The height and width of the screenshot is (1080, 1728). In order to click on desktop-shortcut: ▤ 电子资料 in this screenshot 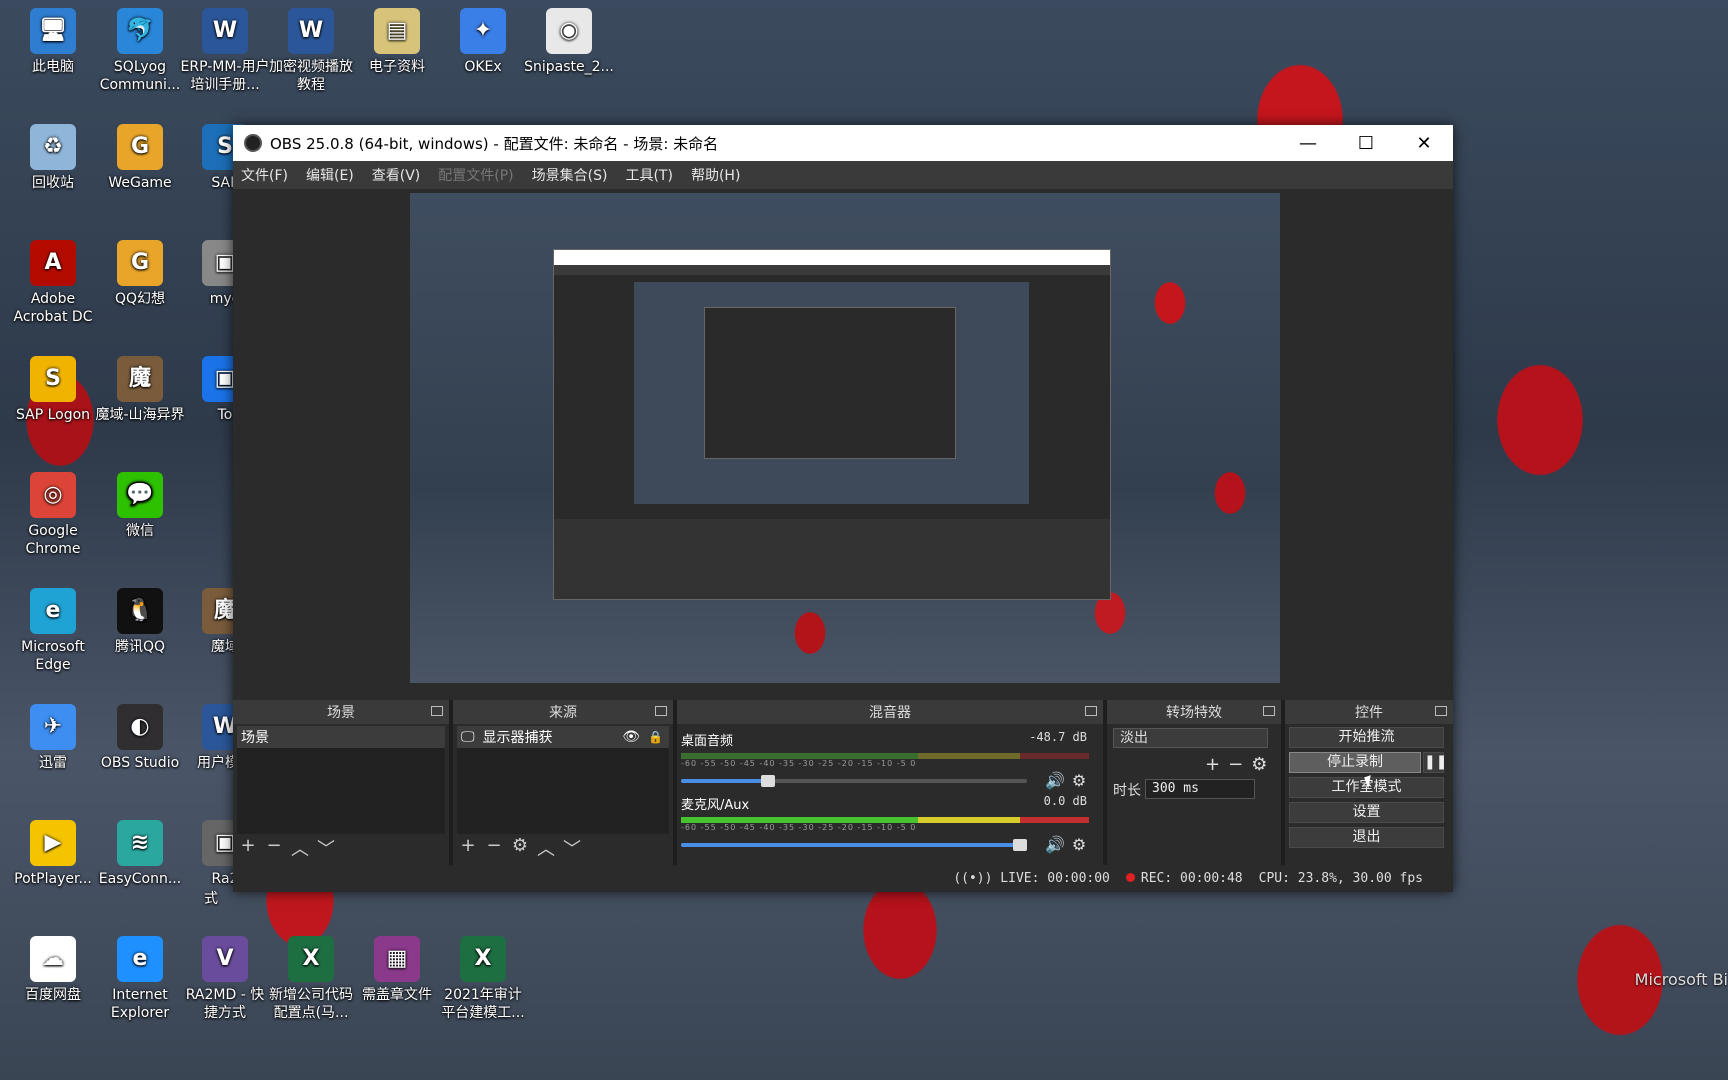, I will do `click(397, 42)`.